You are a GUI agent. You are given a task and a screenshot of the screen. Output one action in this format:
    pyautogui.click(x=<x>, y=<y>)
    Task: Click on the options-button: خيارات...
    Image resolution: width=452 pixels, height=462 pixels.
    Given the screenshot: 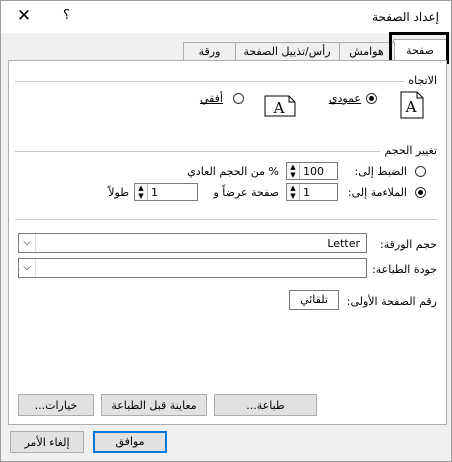 What is the action you would take?
    pyautogui.click(x=56, y=405)
    